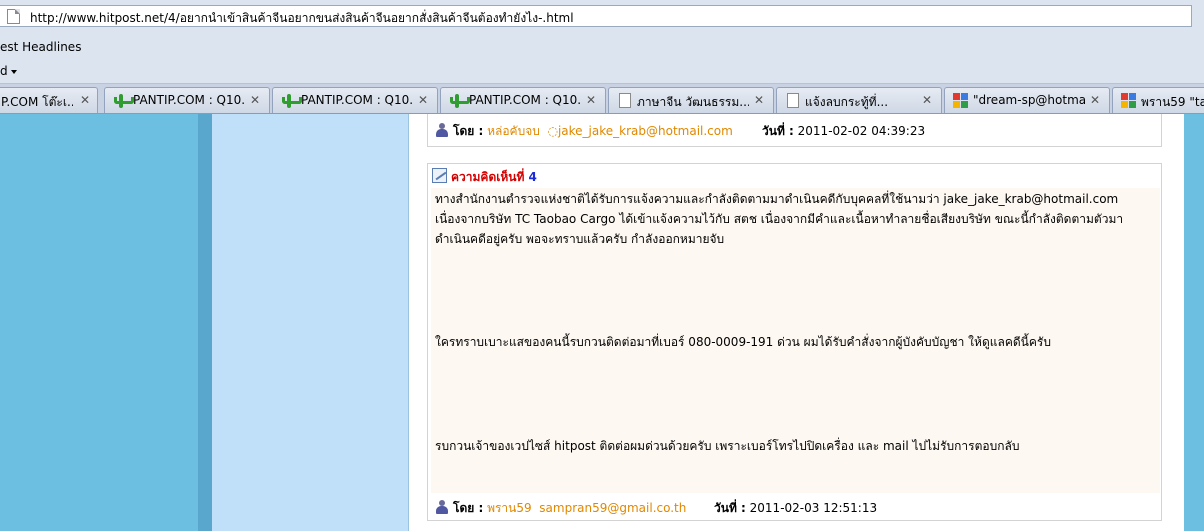 This screenshot has width=1204, height=531. I want to click on date-value: 2011-02-02 04:39:23, so click(861, 131).